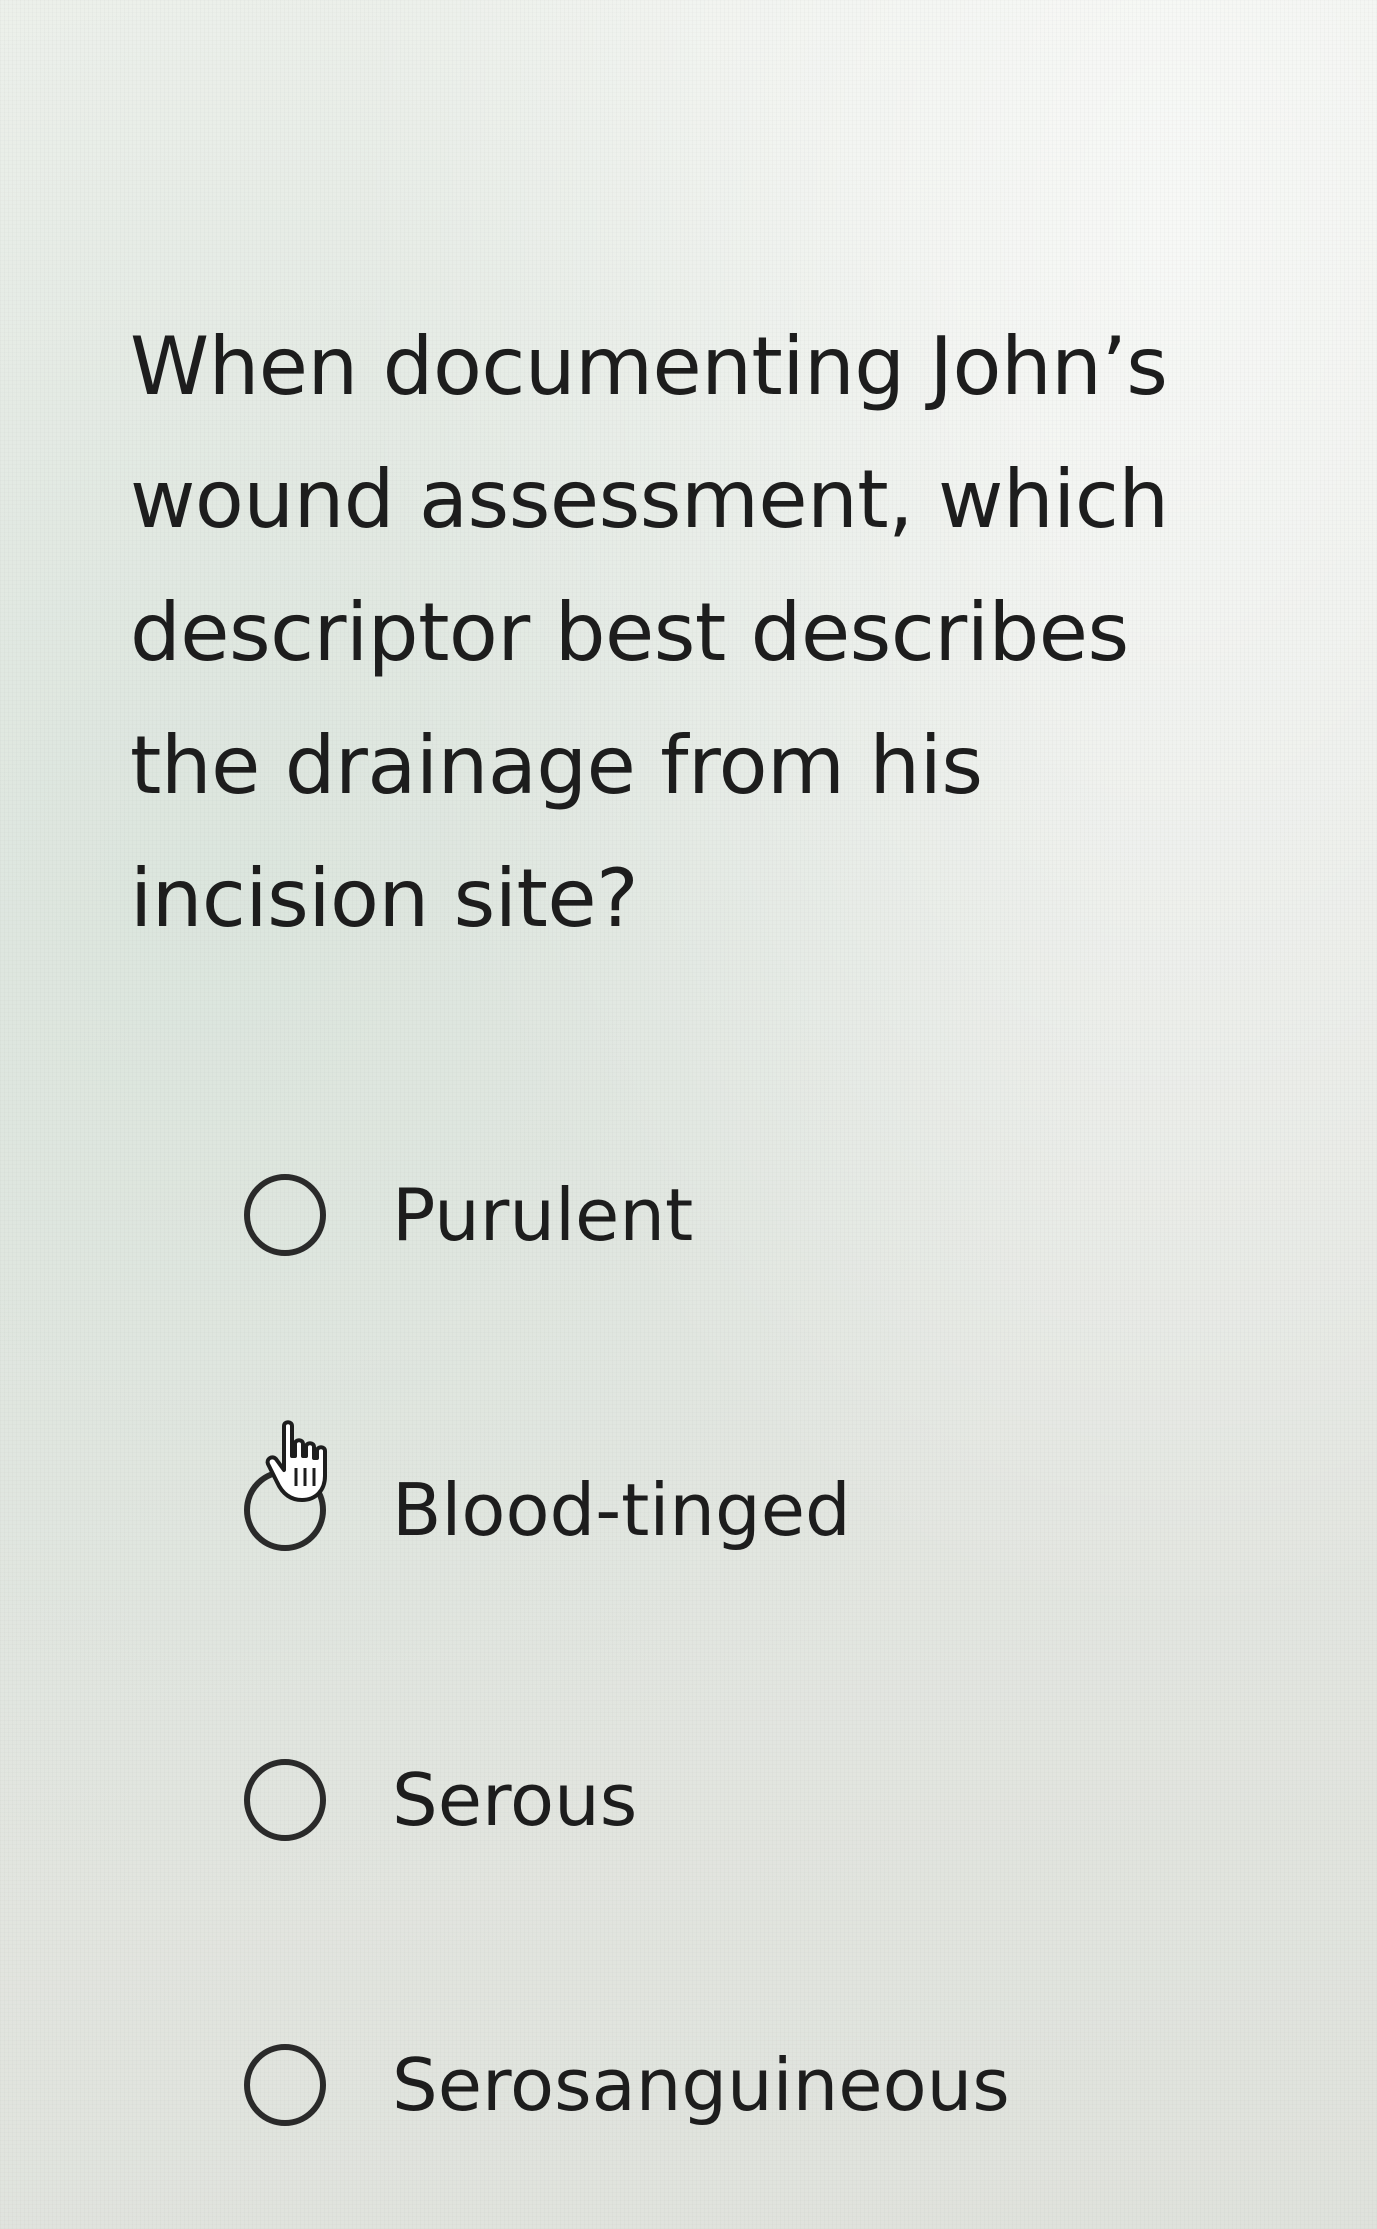 The width and height of the screenshot is (1377, 2229). Describe the element at coordinates (515, 1800) in the screenshot. I see `option-label-serous: Serous` at that location.